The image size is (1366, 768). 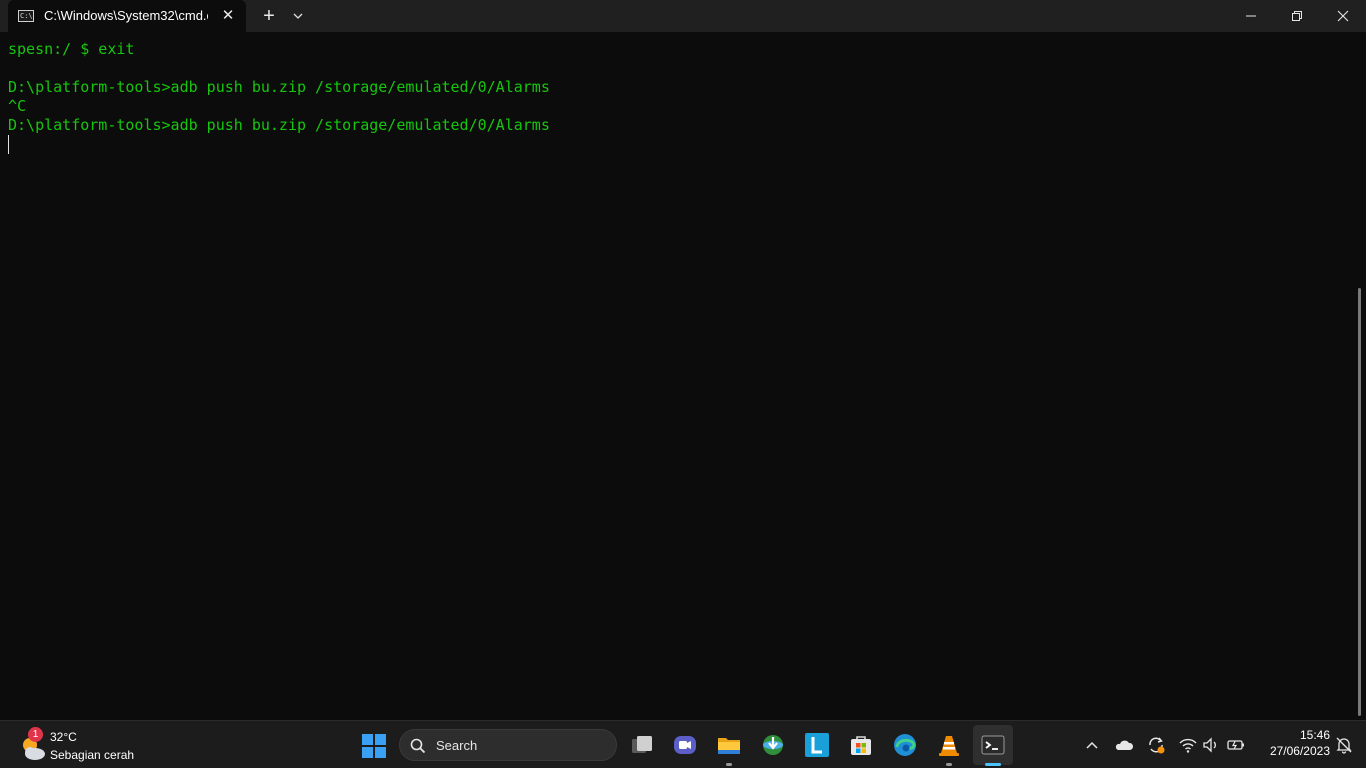 I want to click on terminal-icon, so click(x=993, y=745).